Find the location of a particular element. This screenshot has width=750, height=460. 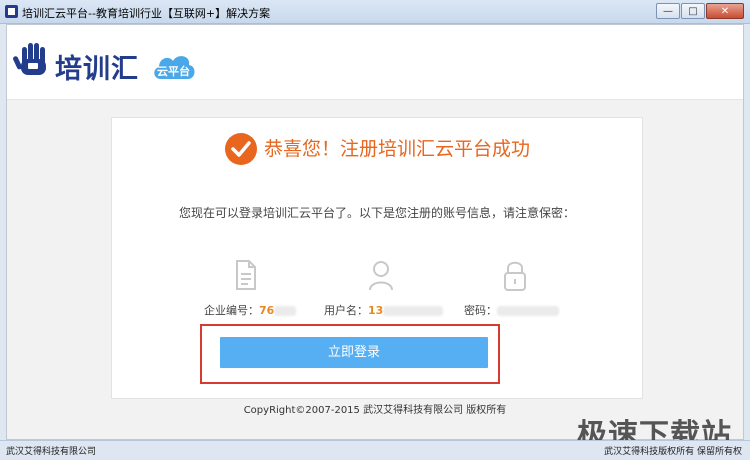

status-right-text: 武汉艾得科技版权所有 保留所有权 is located at coordinates (673, 452).